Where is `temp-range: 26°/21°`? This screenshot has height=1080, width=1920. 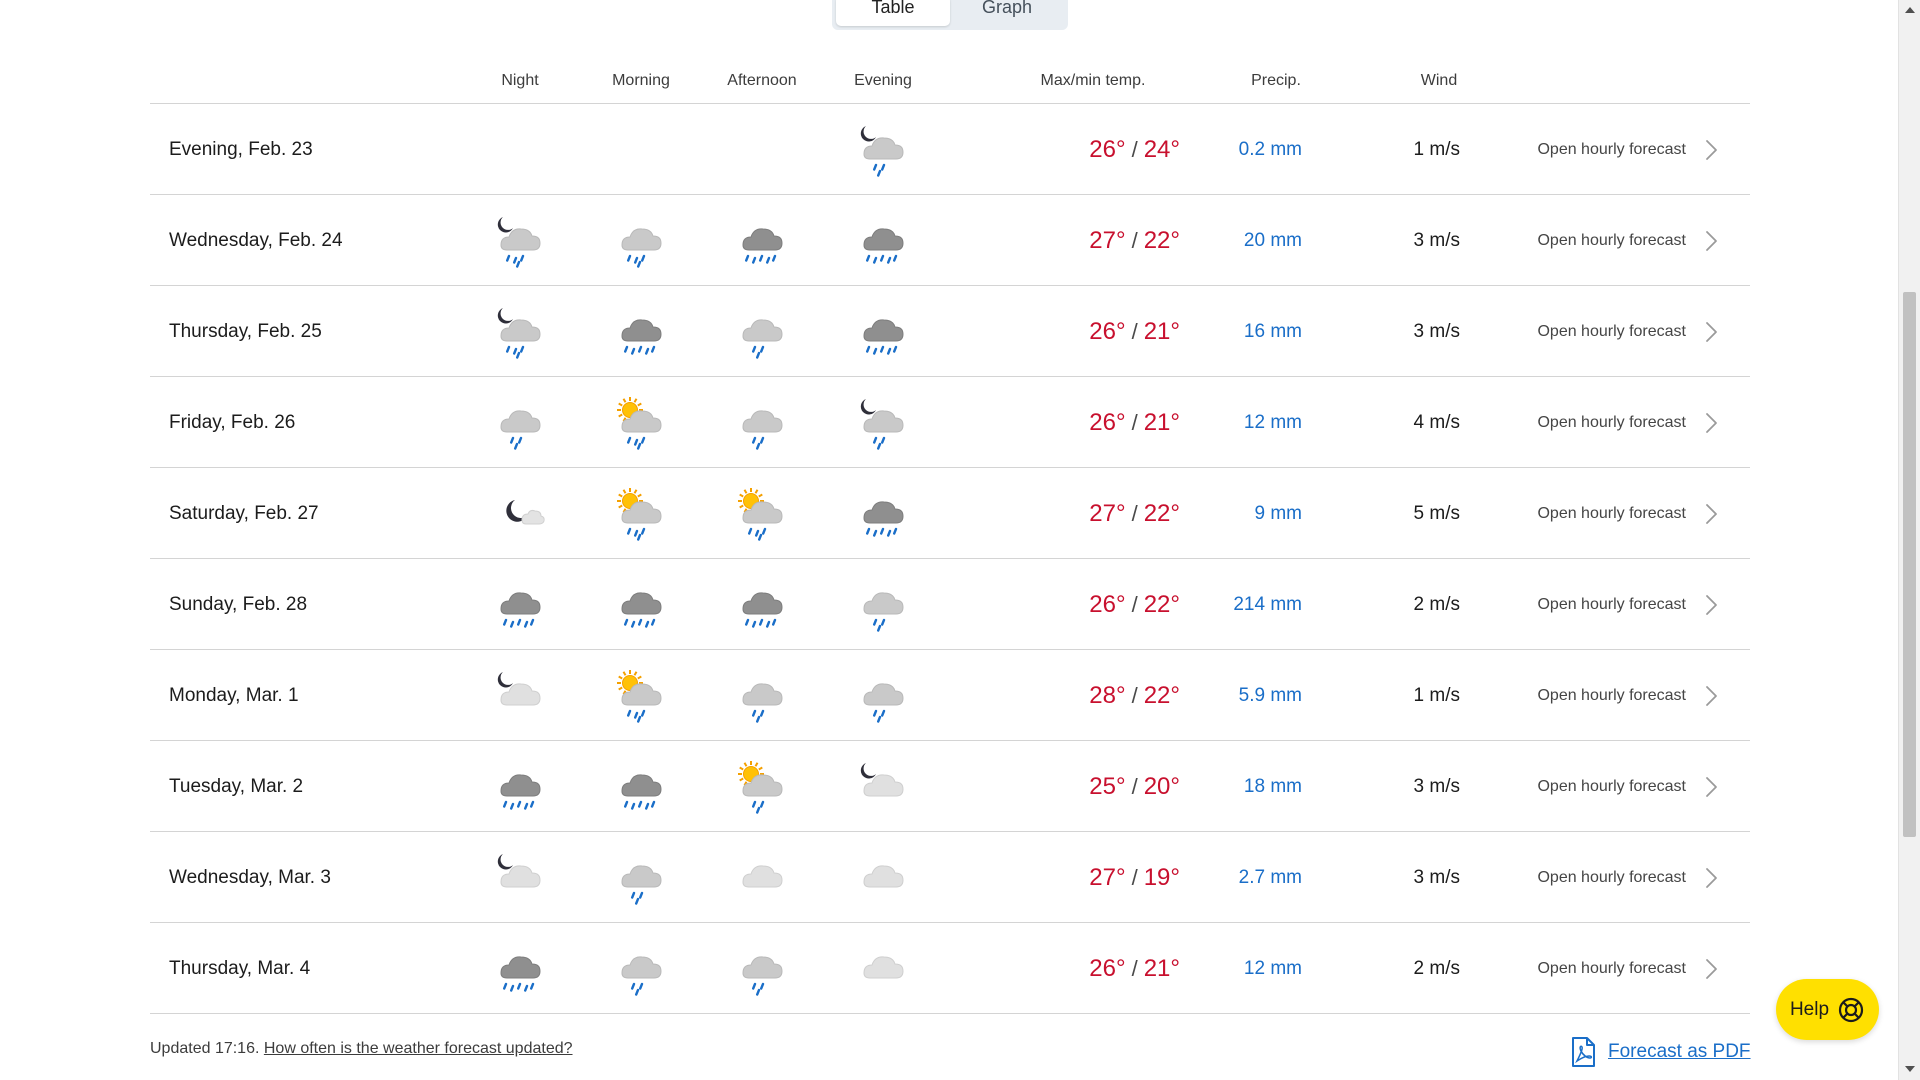
temp-range: 26°/21° is located at coordinates (1134, 968).